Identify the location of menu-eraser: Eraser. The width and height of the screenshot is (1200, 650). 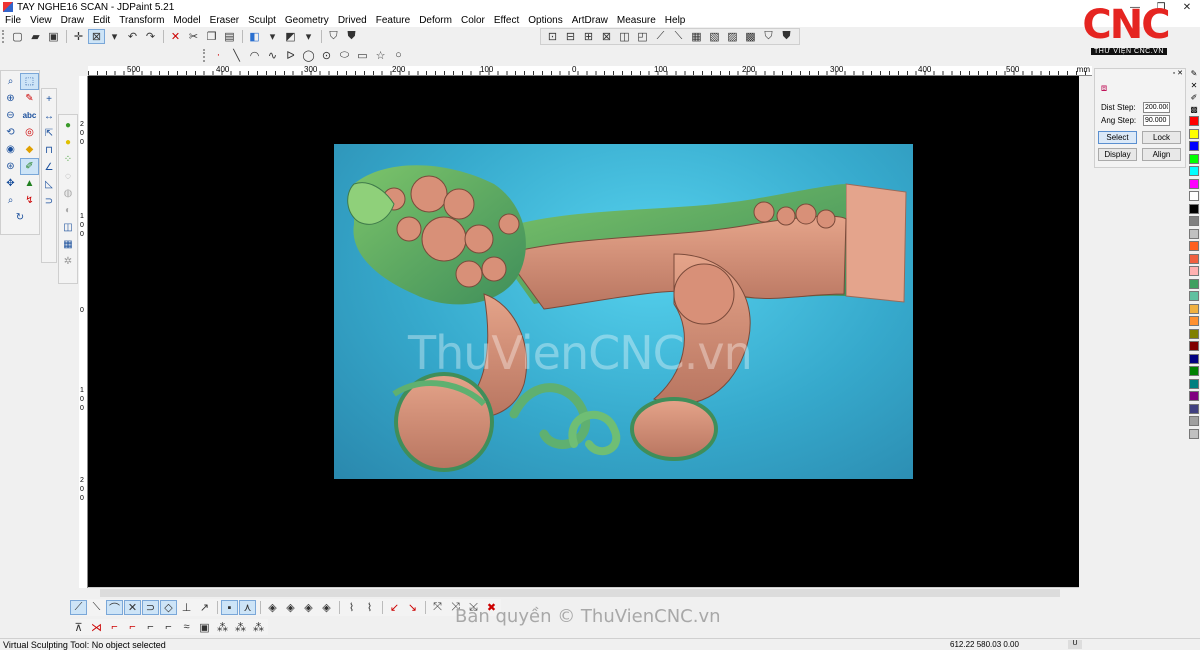
(224, 20).